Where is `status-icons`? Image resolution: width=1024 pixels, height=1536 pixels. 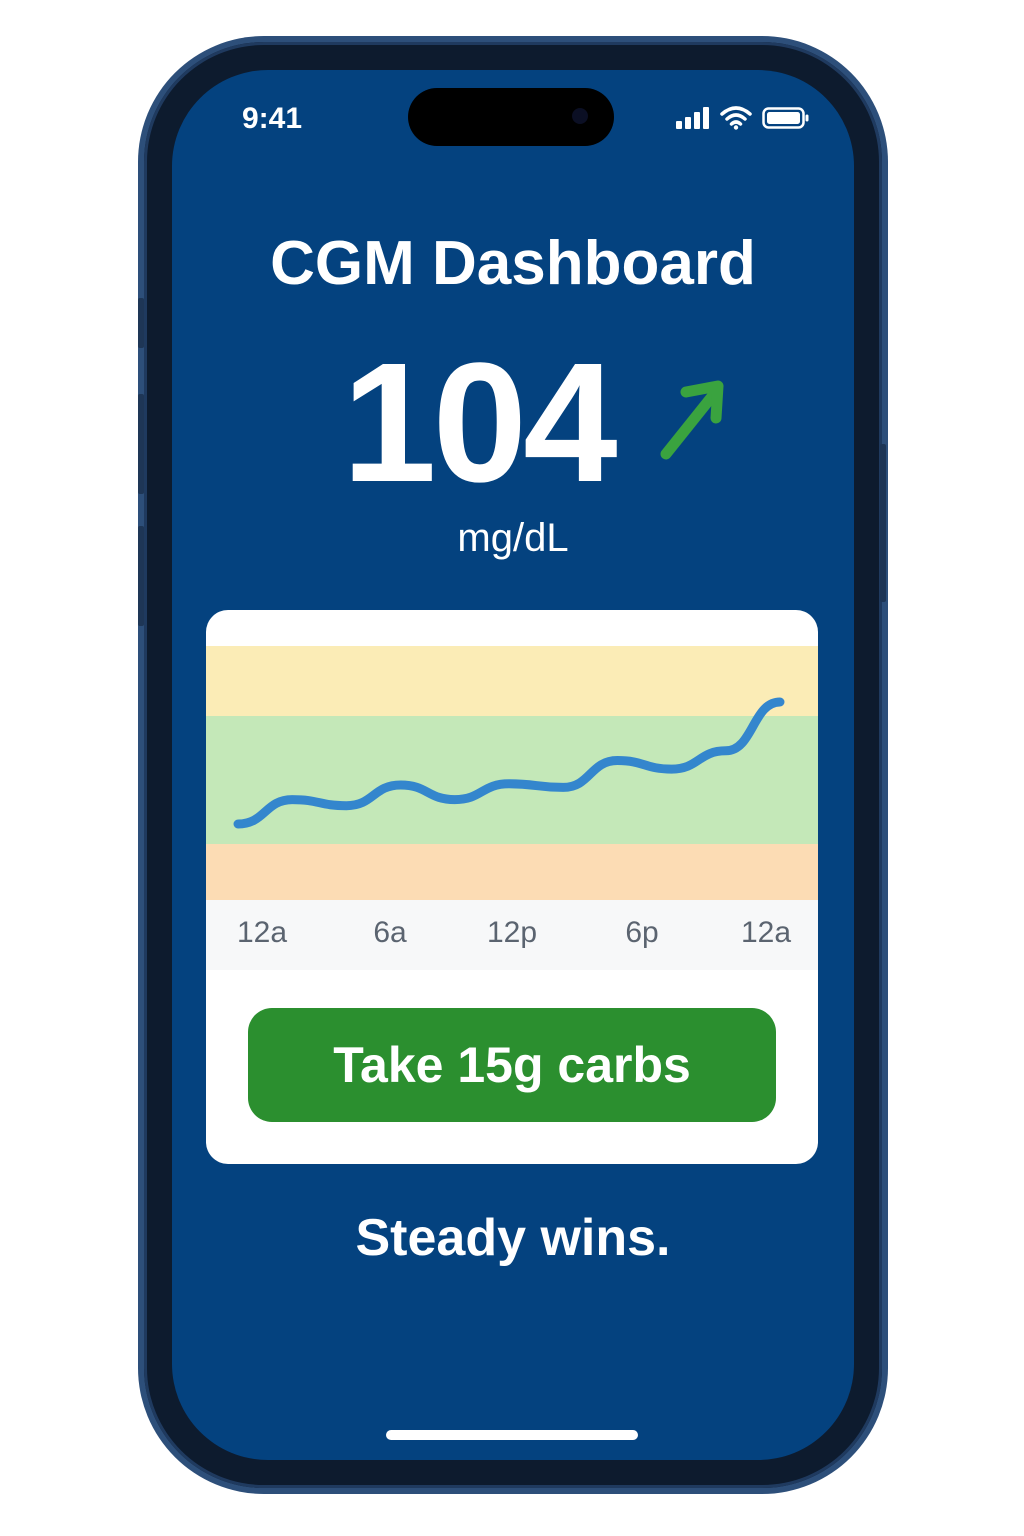 status-icons is located at coordinates (743, 118).